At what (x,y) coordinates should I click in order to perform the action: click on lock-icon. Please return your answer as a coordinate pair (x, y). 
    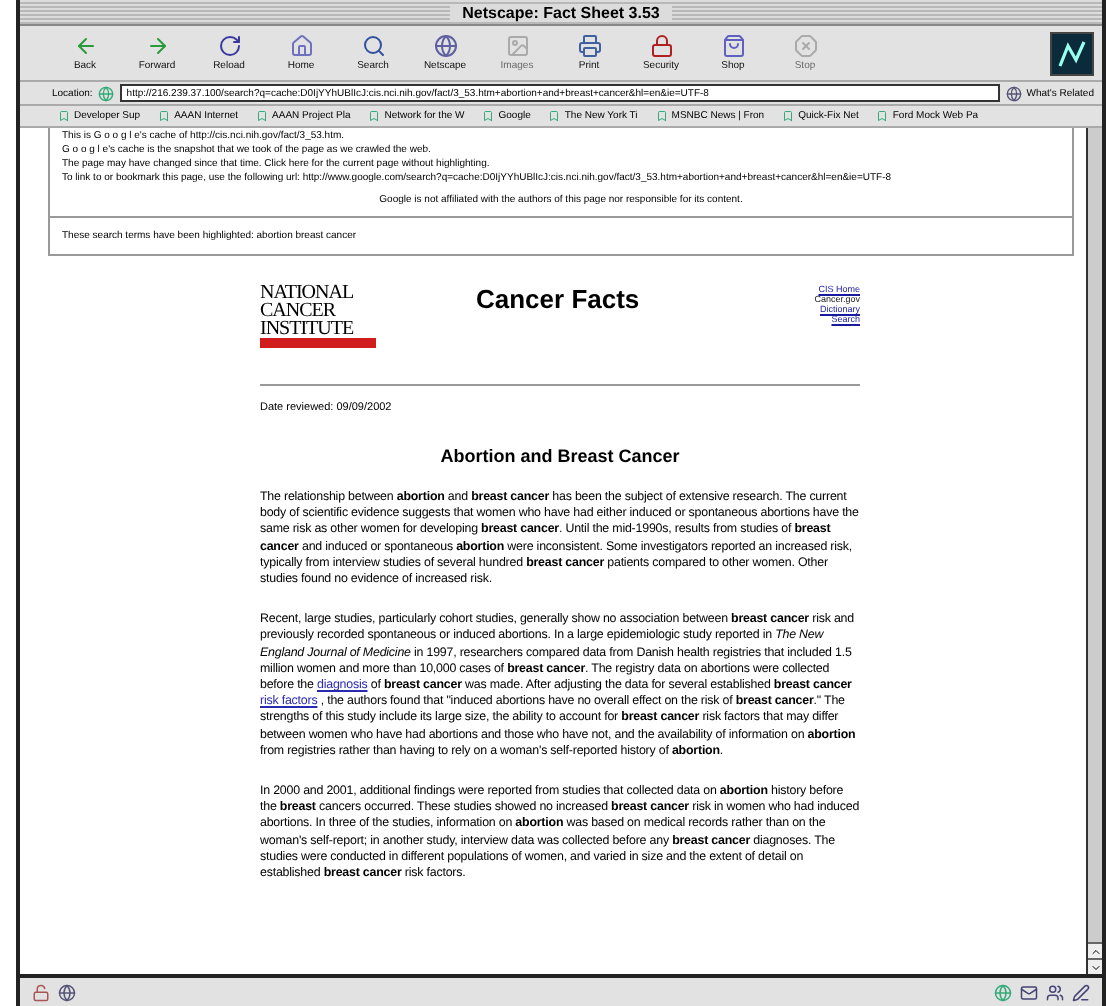
    Looking at the image, I should click on (661, 46).